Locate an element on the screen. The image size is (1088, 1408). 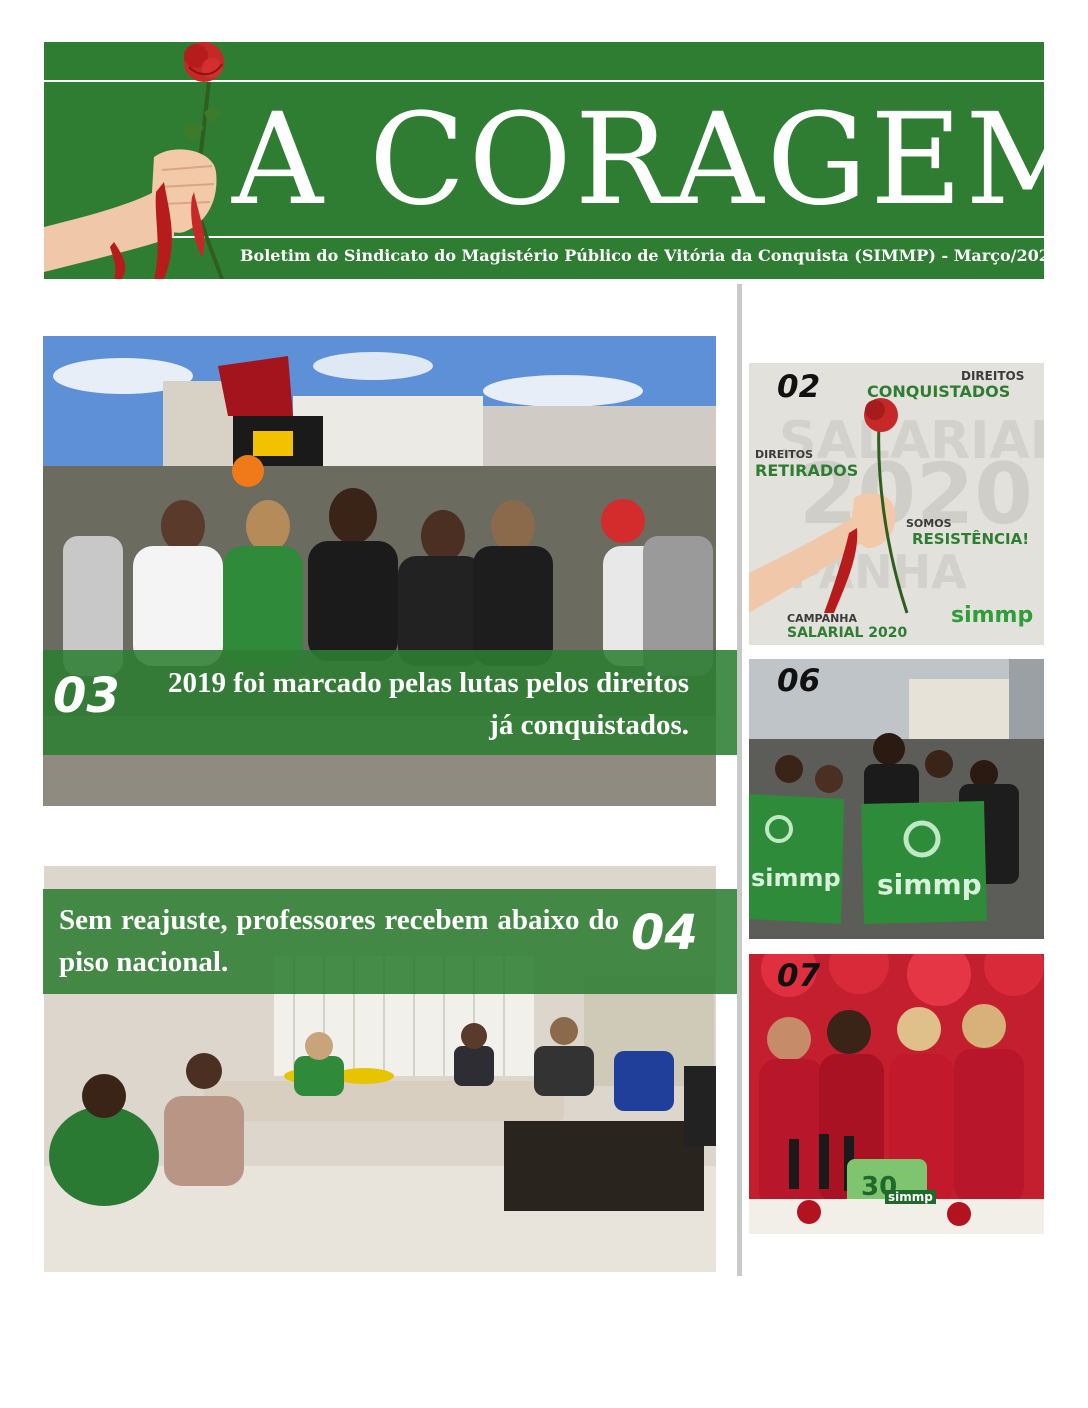
campaign-text-direitos-1: DIREITOS is located at coordinates (993, 376).